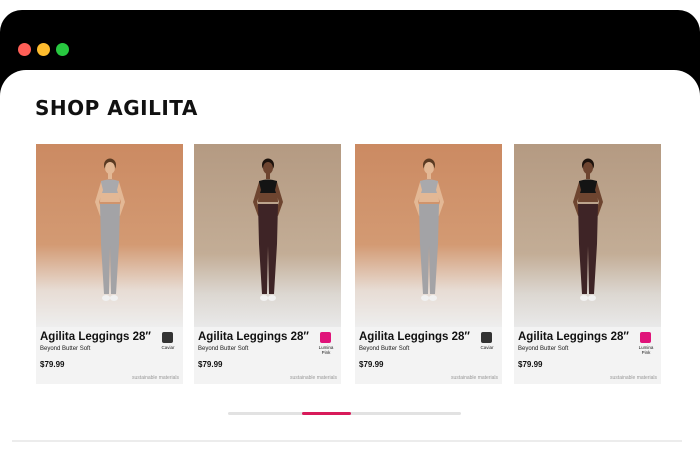 The height and width of the screenshot is (450, 700). I want to click on minimize-window-button, so click(43, 49).